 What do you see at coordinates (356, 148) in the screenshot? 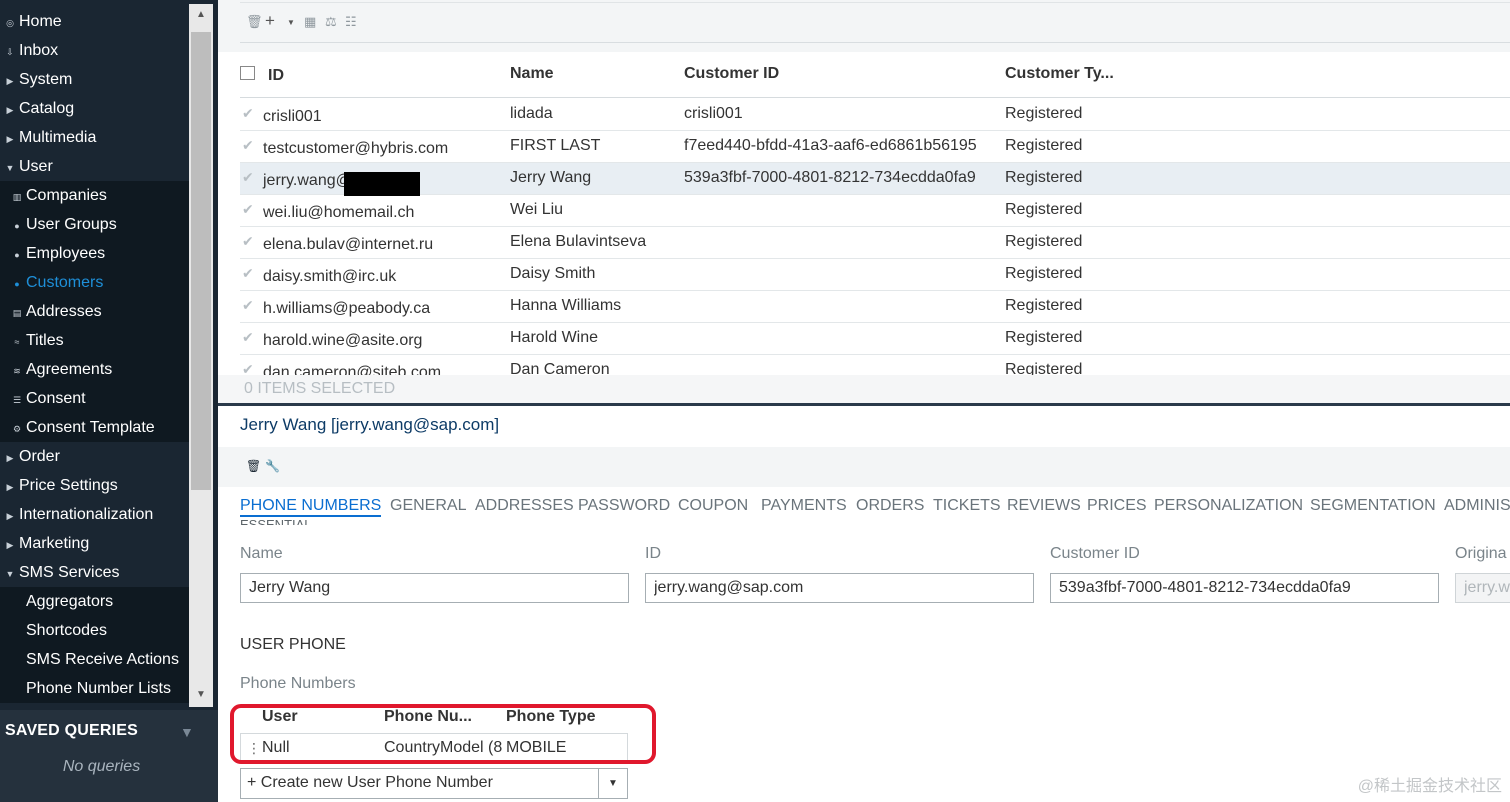
I see `cell-id: testcustomer@hybris.com` at bounding box center [356, 148].